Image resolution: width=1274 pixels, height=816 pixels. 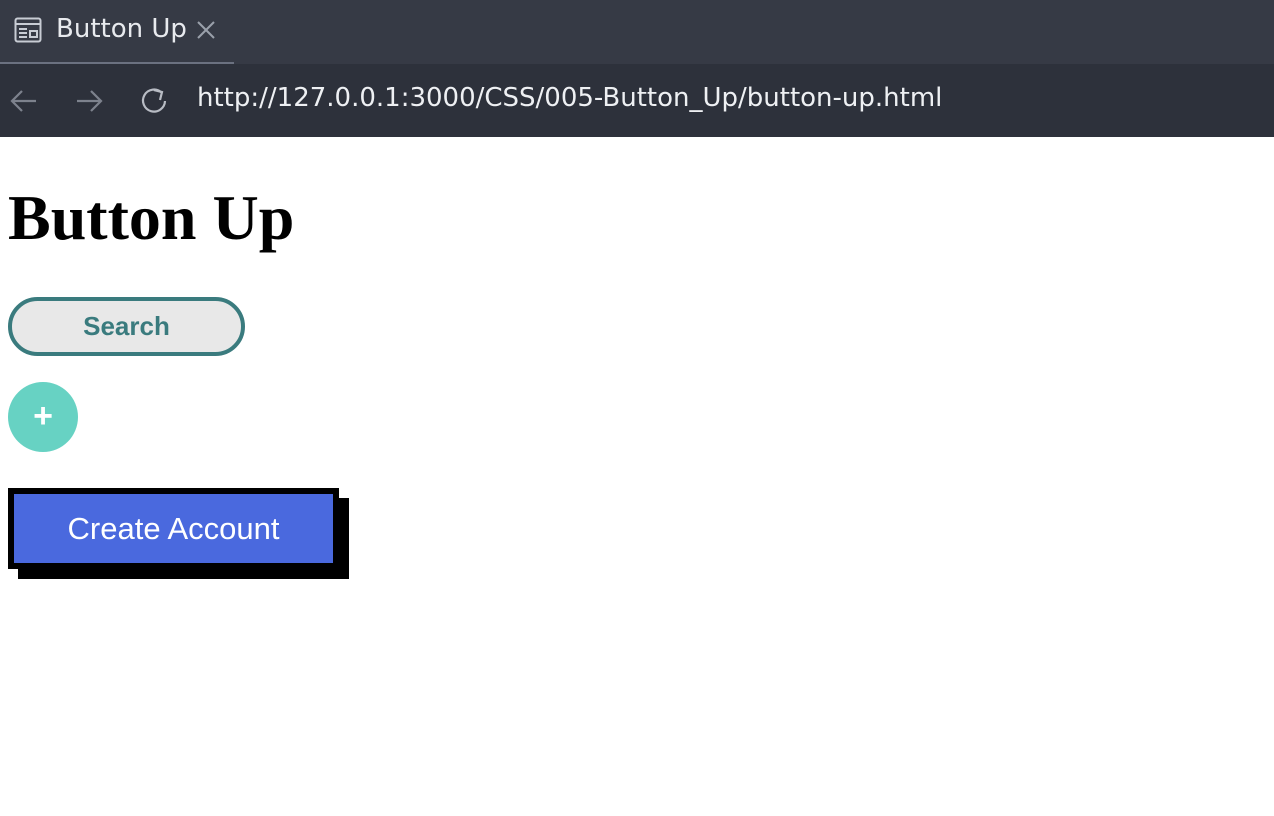 What do you see at coordinates (154, 101) in the screenshot?
I see `reload-icon` at bounding box center [154, 101].